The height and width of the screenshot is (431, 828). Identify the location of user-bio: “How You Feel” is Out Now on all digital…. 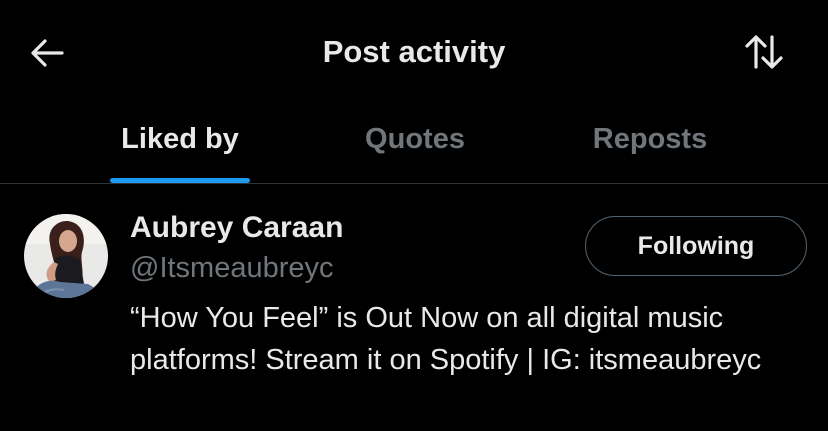
(446, 339).